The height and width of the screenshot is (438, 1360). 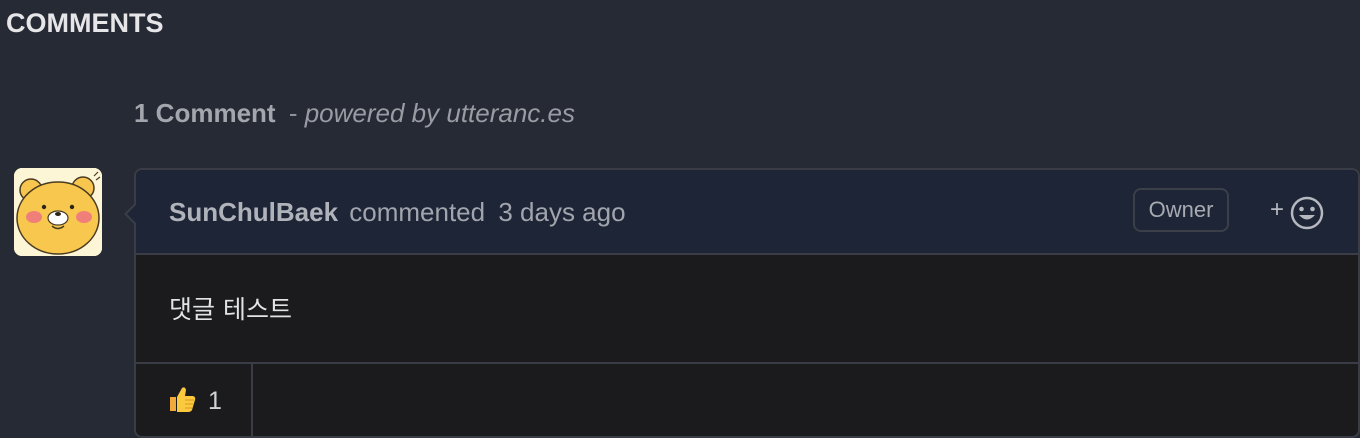 What do you see at coordinates (1277, 209) in the screenshot?
I see `plus-icon: +` at bounding box center [1277, 209].